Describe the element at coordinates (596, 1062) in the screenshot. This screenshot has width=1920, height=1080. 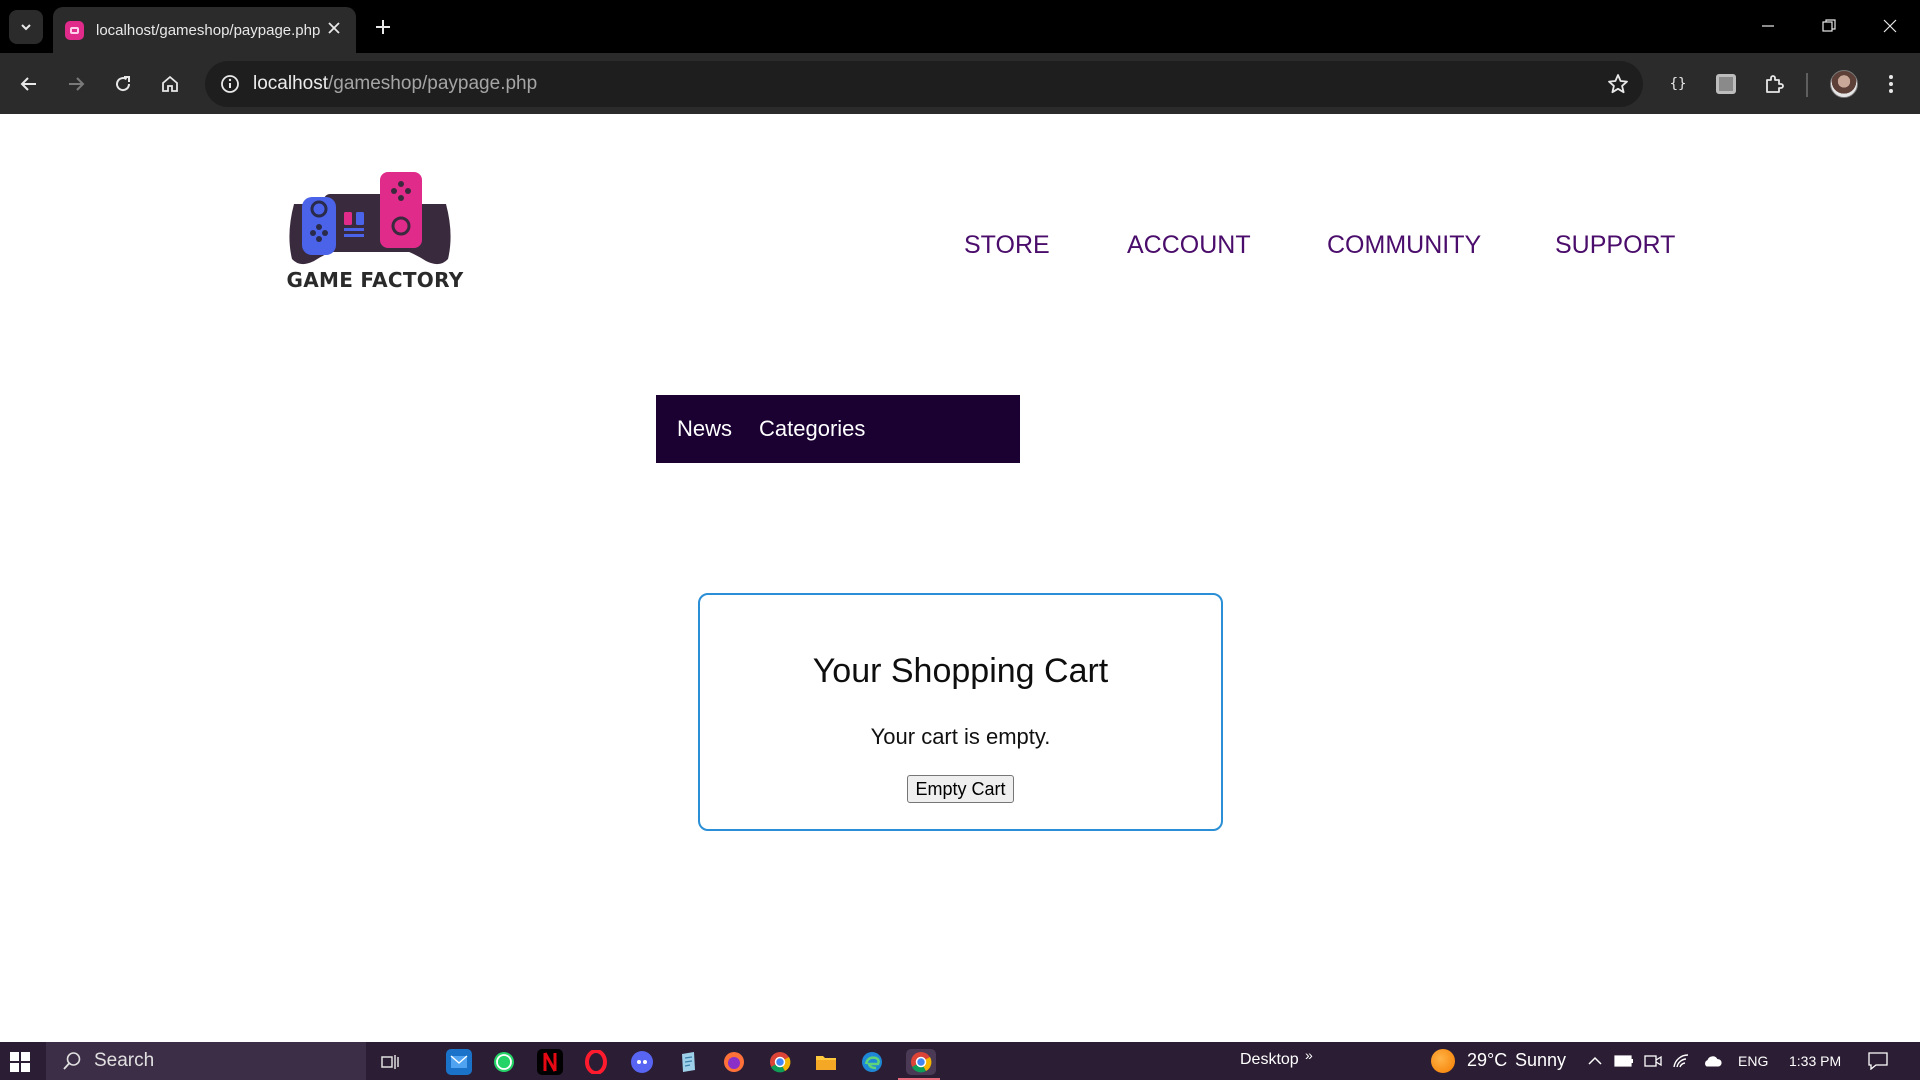
I see `opera-icon` at that location.